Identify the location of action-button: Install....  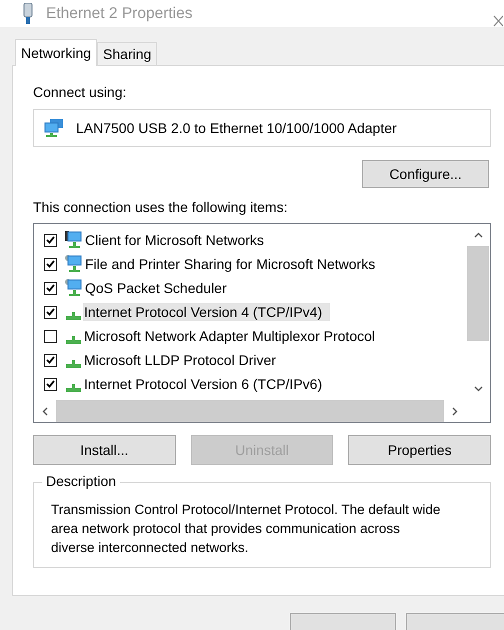
(104, 450).